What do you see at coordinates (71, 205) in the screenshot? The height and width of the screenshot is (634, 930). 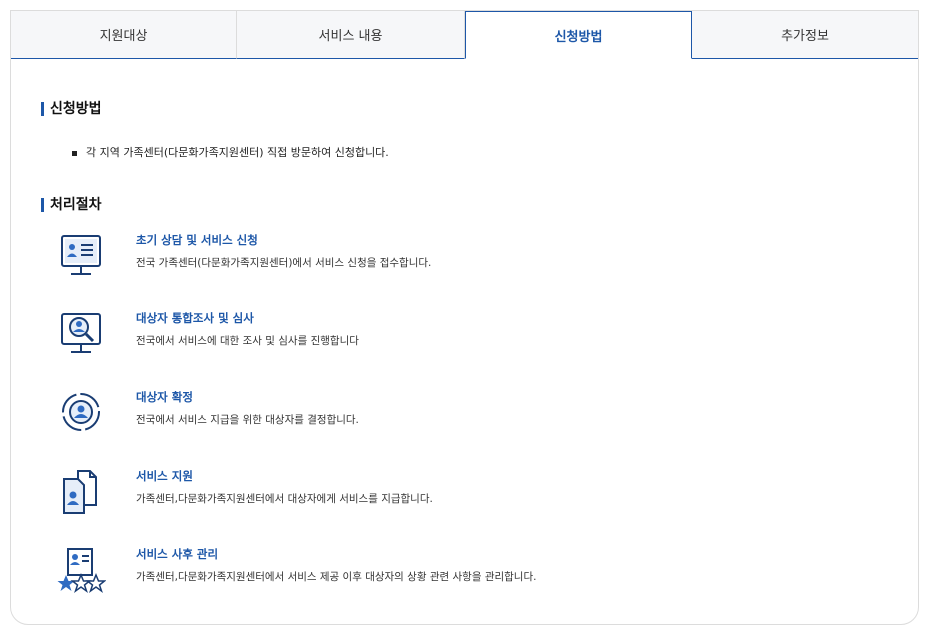 I see `process-heading: 처리절차` at bounding box center [71, 205].